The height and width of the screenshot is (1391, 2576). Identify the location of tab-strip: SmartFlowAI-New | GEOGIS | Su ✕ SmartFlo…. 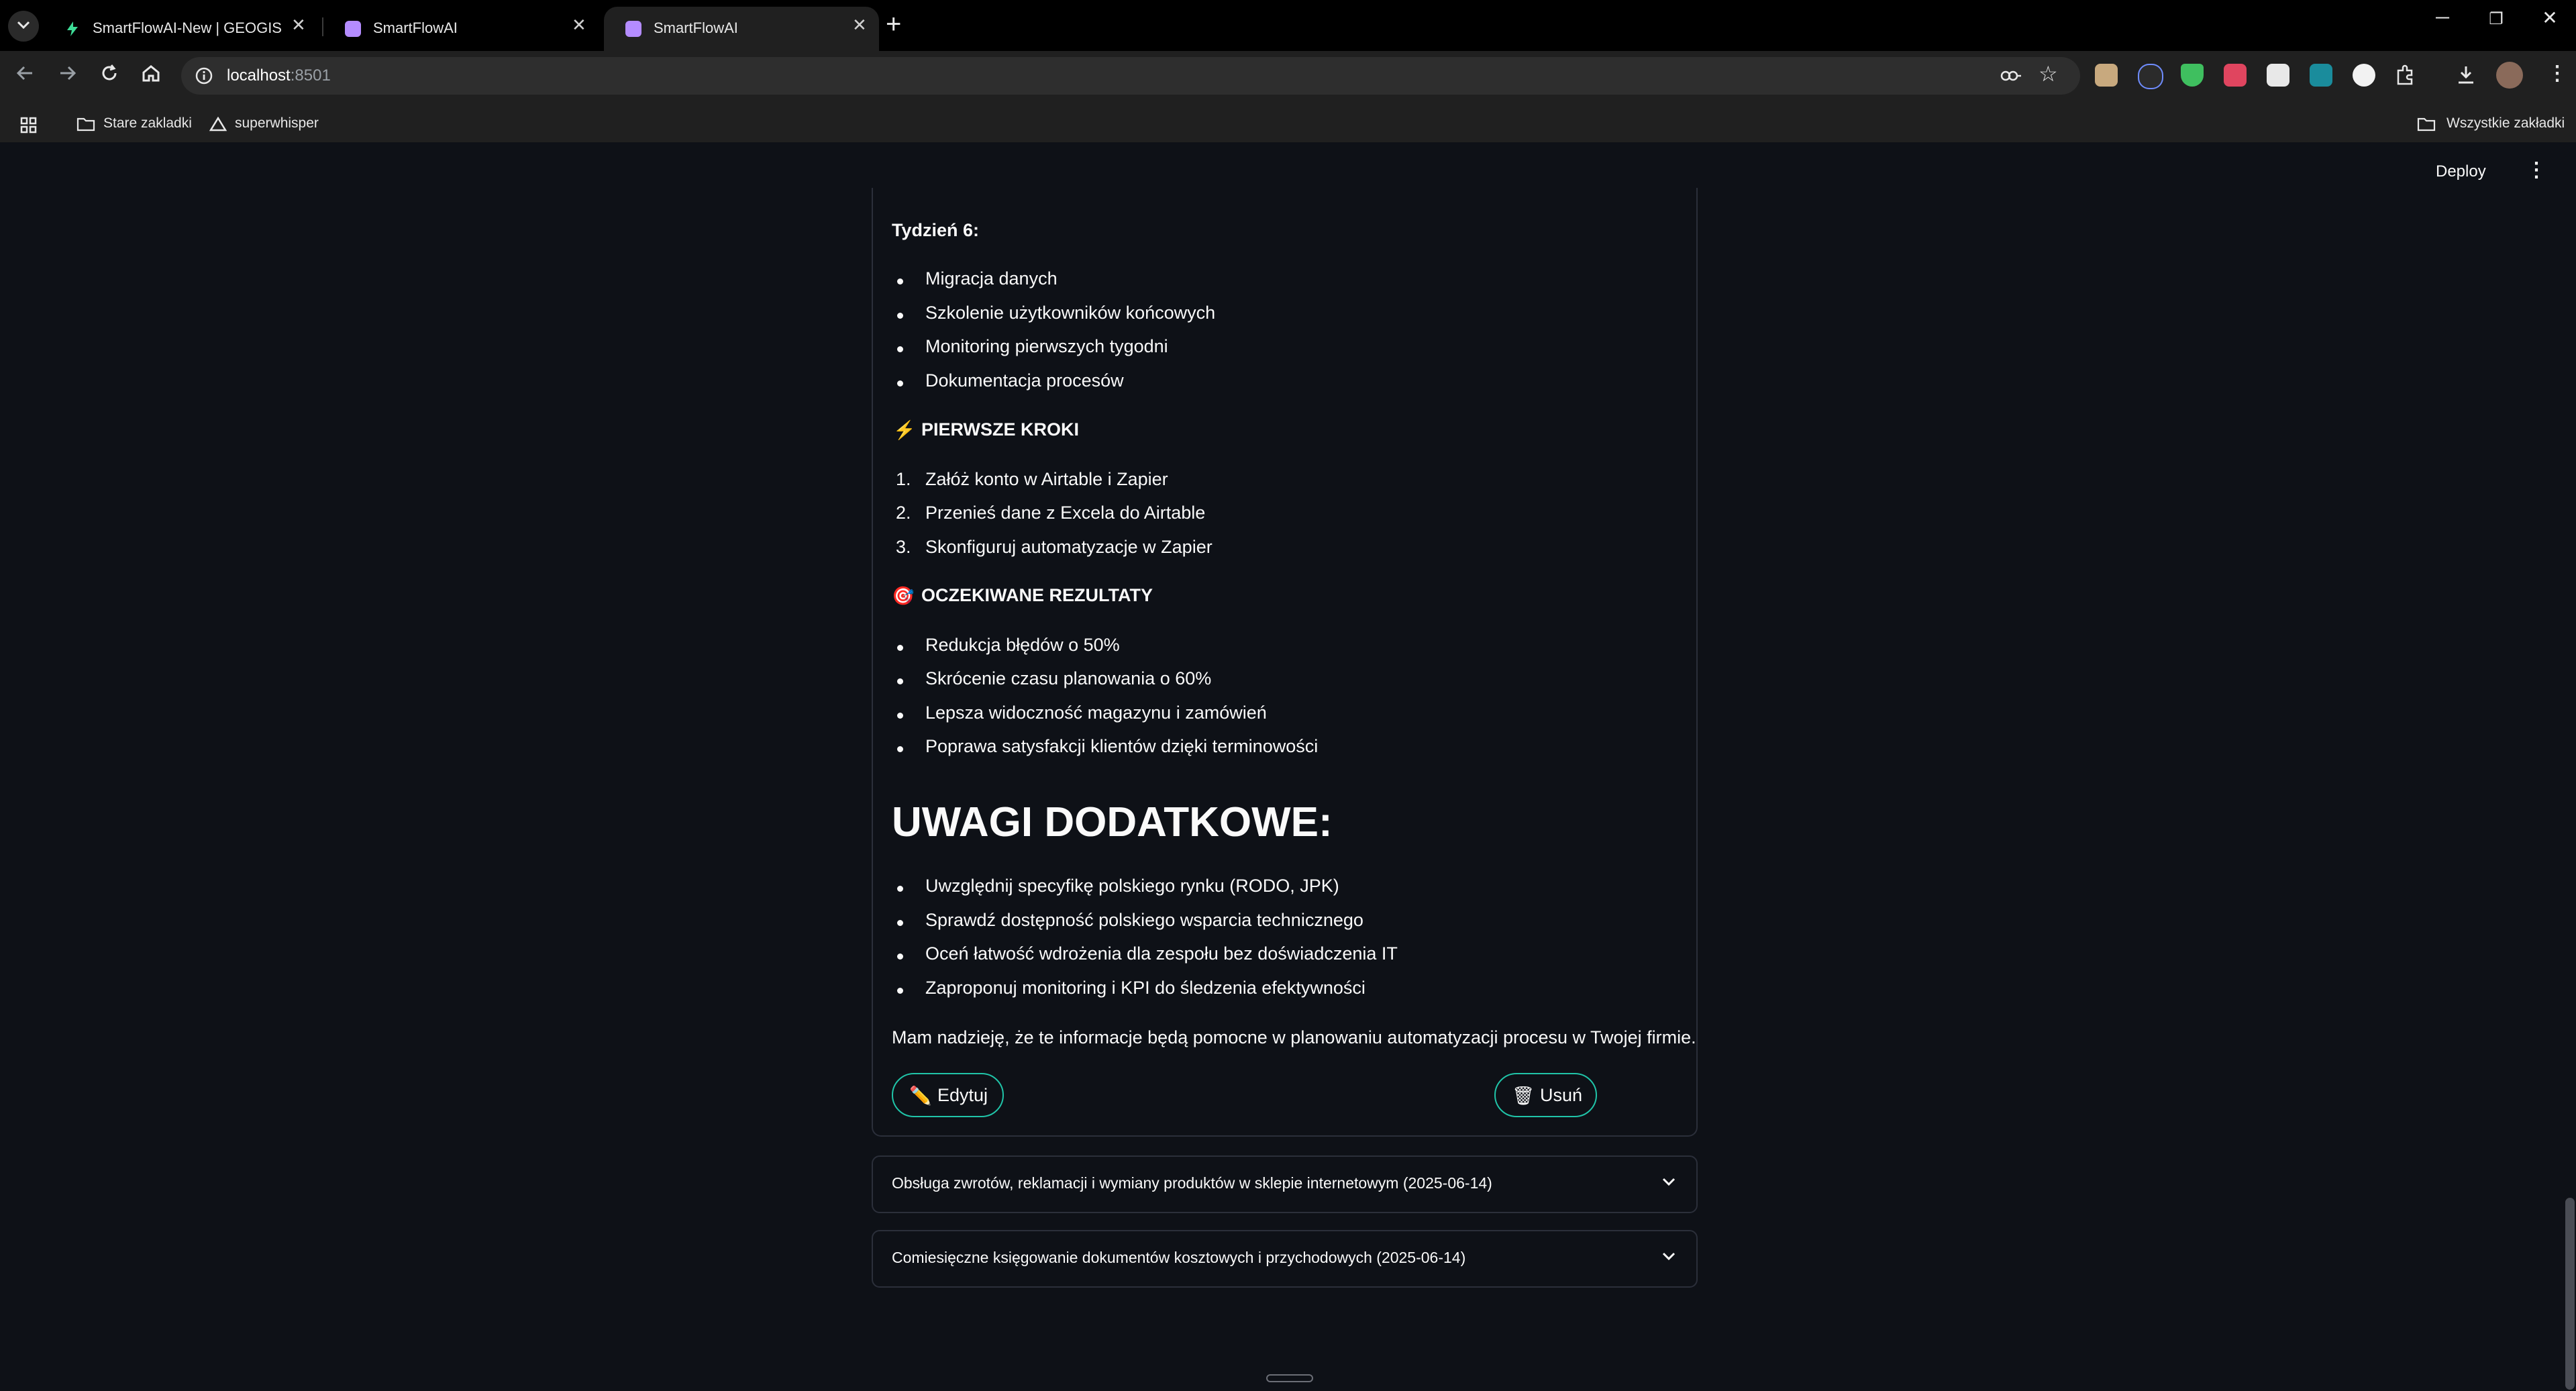
(1288, 25).